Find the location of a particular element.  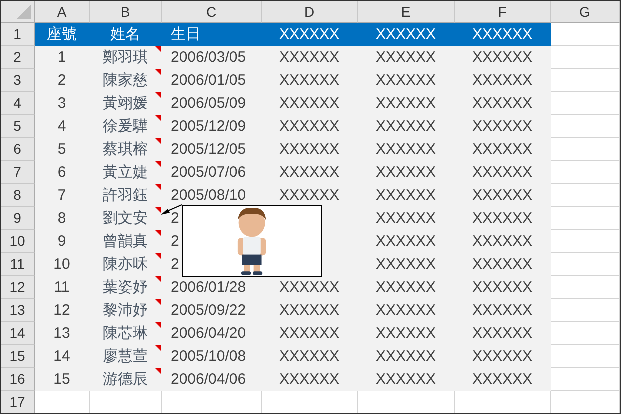

column-header: B is located at coordinates (126, 12).